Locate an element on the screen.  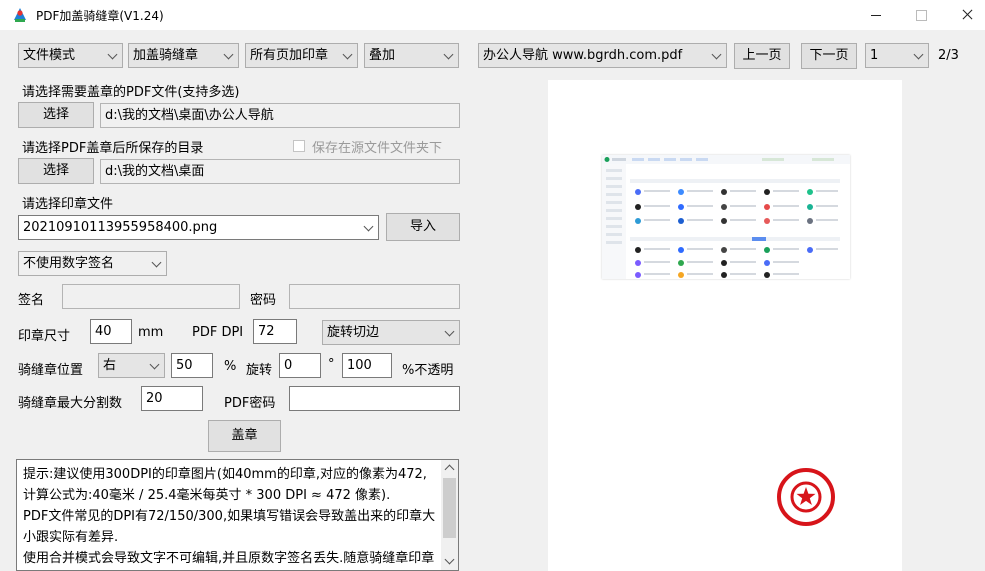
minimize-button is located at coordinates (876, 15).